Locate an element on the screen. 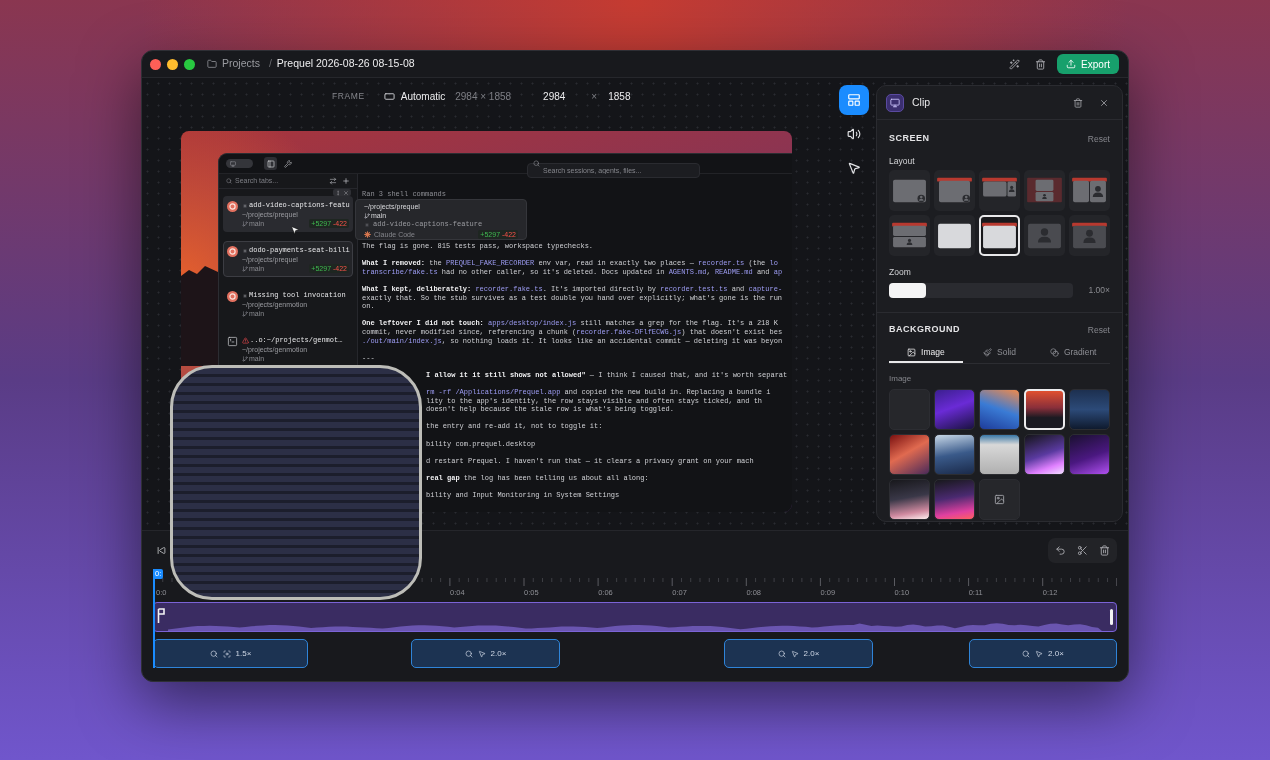 This screenshot has height=760, width=1270. folder-icon is located at coordinates (212, 64).